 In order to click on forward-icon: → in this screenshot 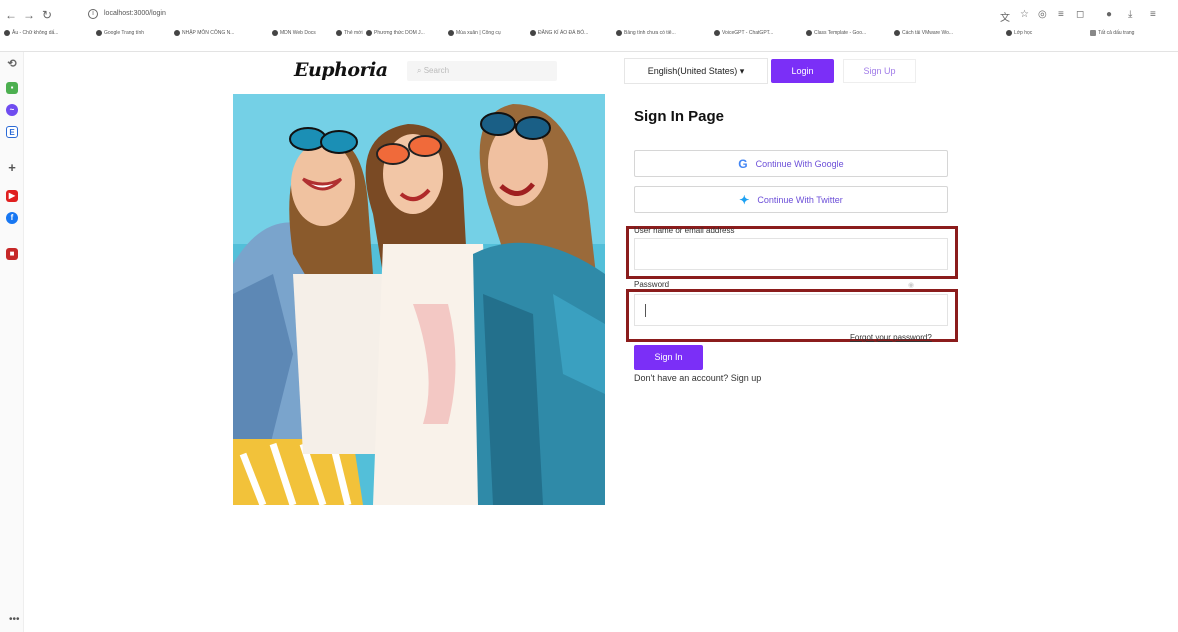, I will do `click(29, 15)`.